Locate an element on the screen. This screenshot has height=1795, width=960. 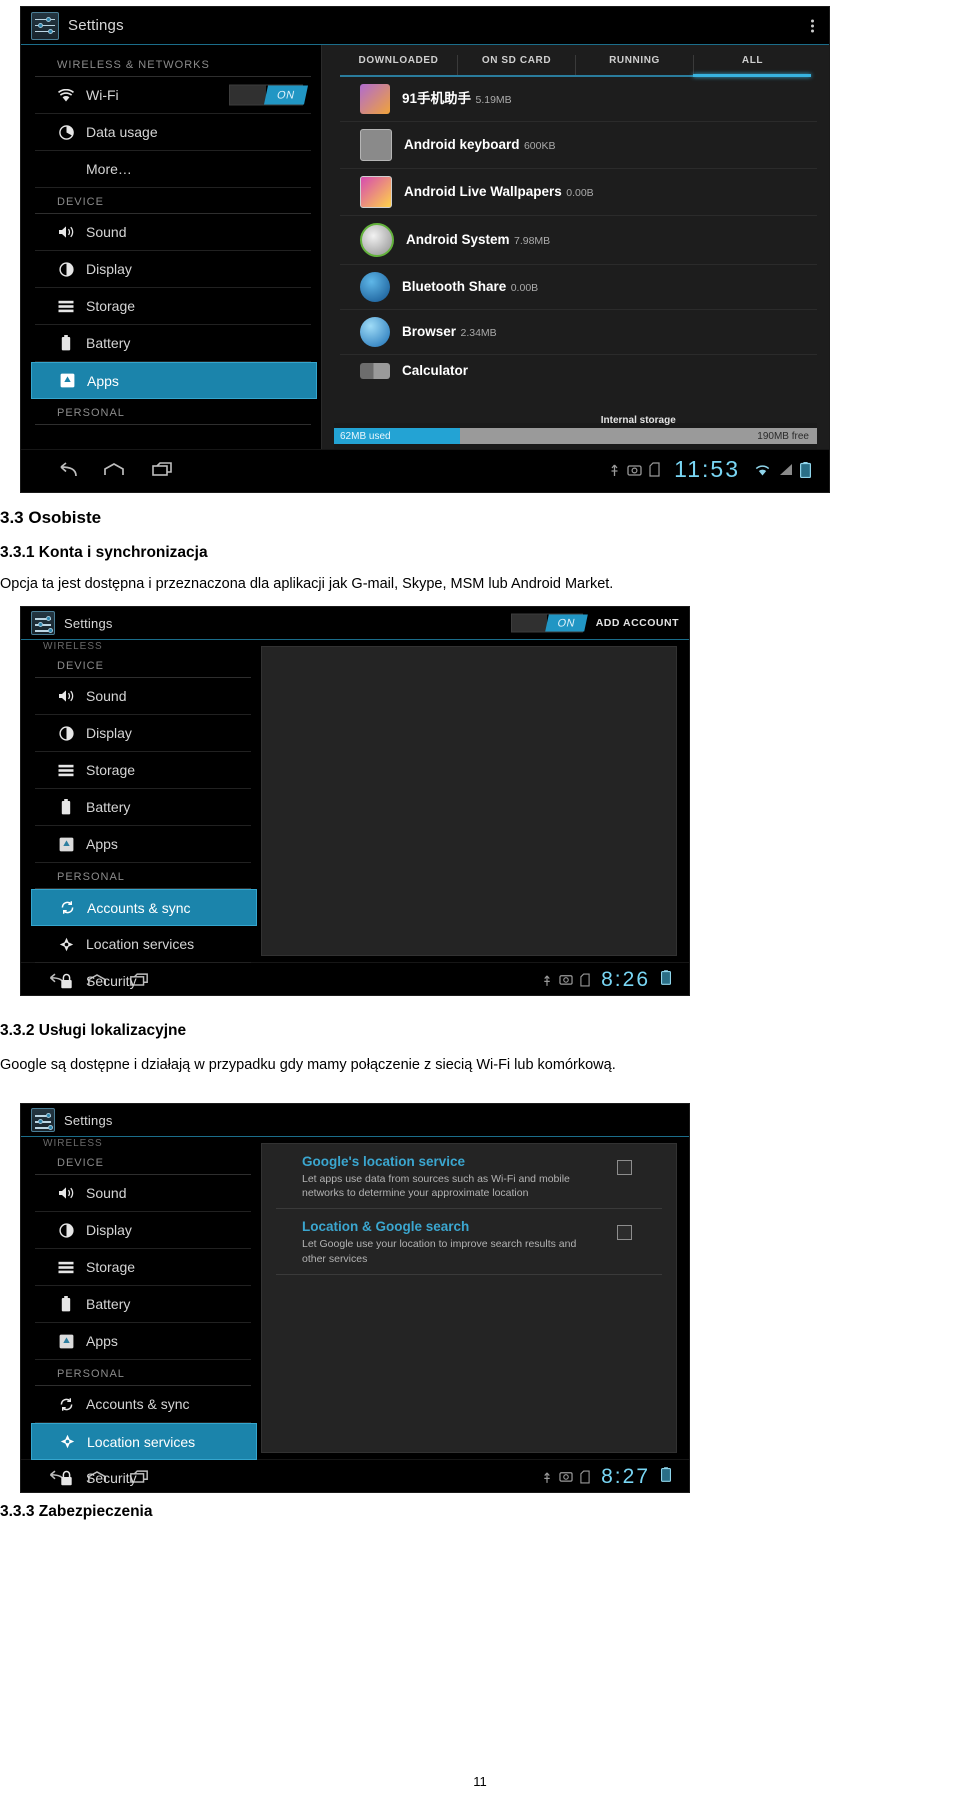
recents-icon is located at coordinates (162, 469).